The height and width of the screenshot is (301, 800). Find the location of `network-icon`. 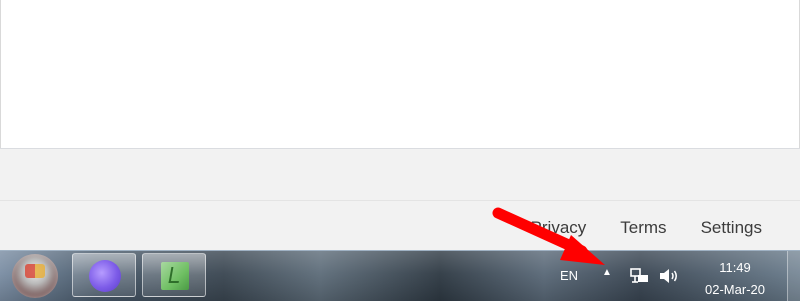

network-icon is located at coordinates (640, 276).